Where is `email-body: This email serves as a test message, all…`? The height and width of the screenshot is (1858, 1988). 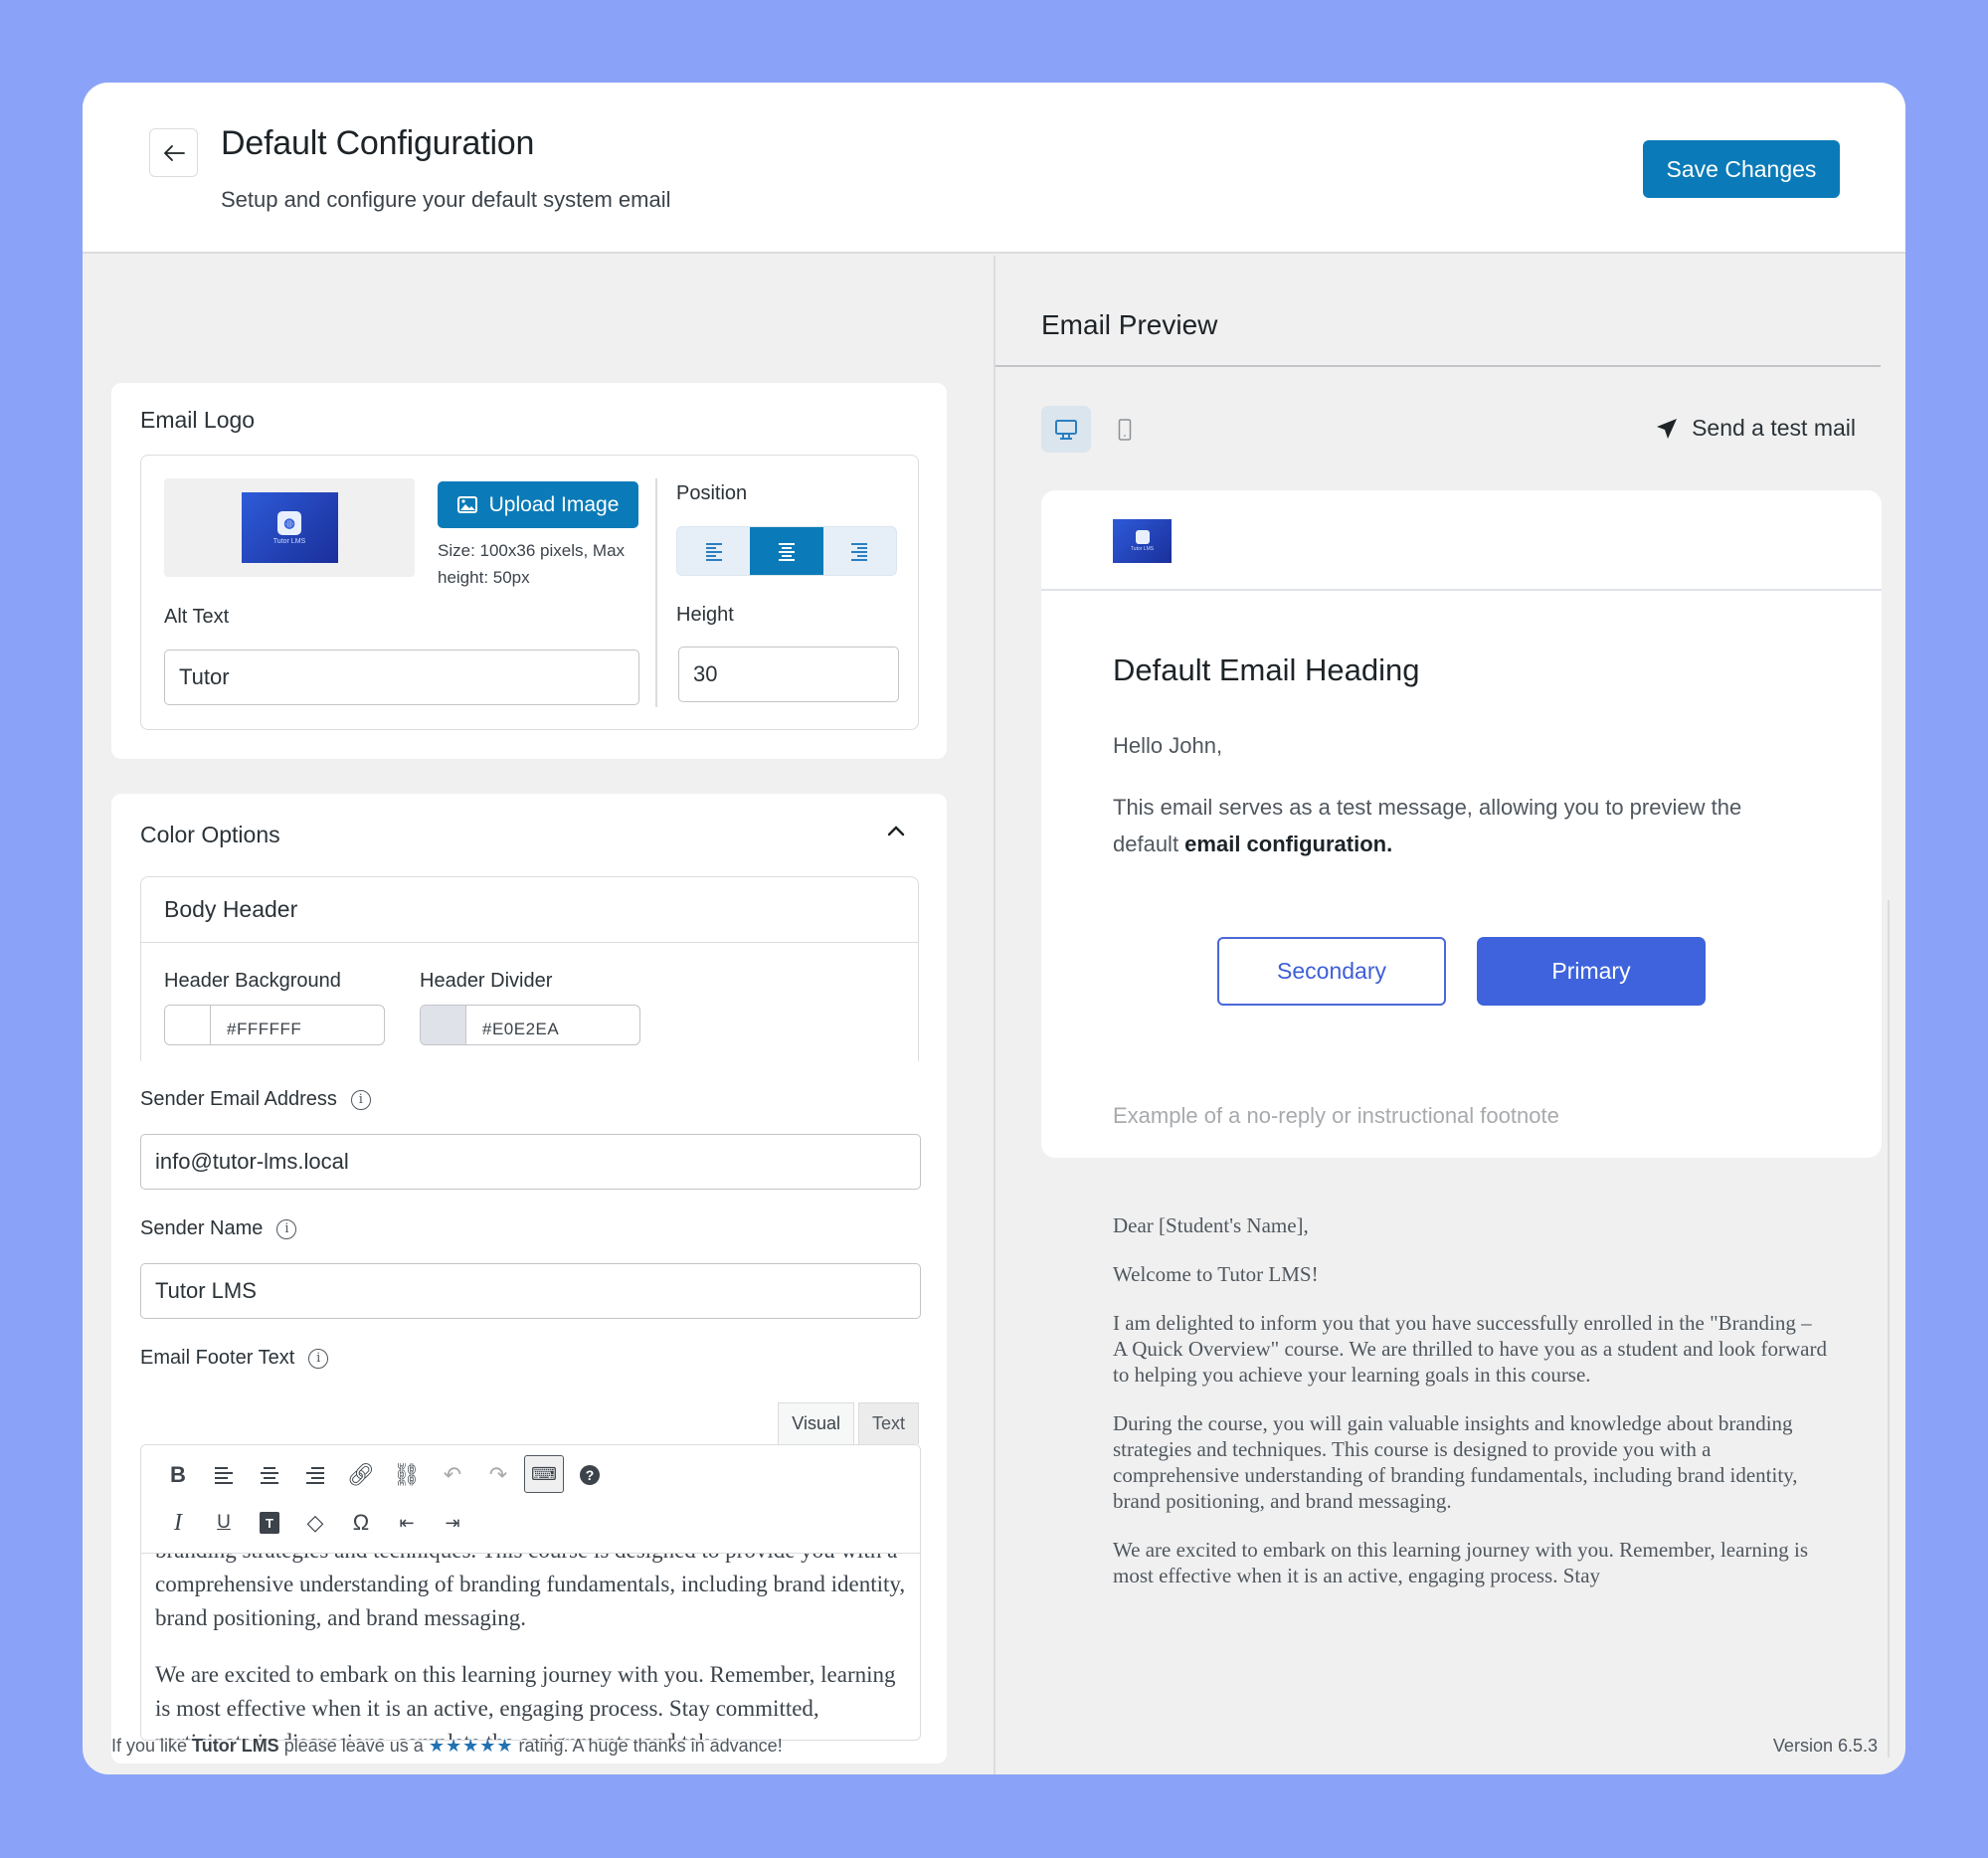
email-body: This email serves as a test message, all… is located at coordinates (1461, 825).